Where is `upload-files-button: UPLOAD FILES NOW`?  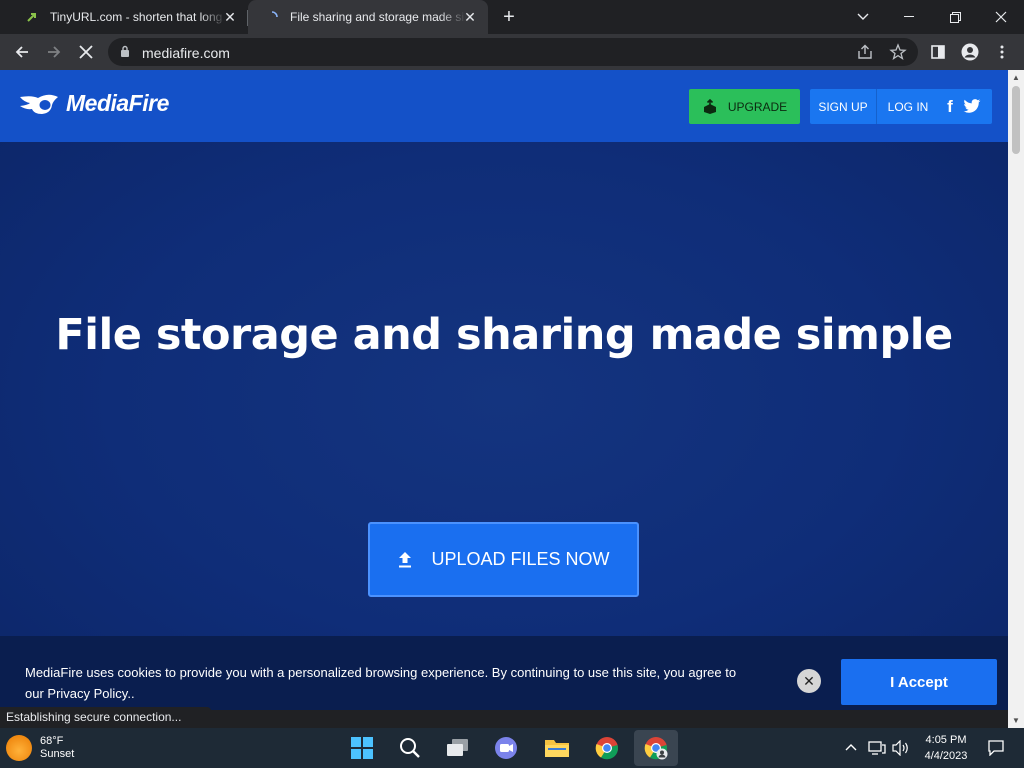
upload-files-button: UPLOAD FILES NOW is located at coordinates (503, 559).